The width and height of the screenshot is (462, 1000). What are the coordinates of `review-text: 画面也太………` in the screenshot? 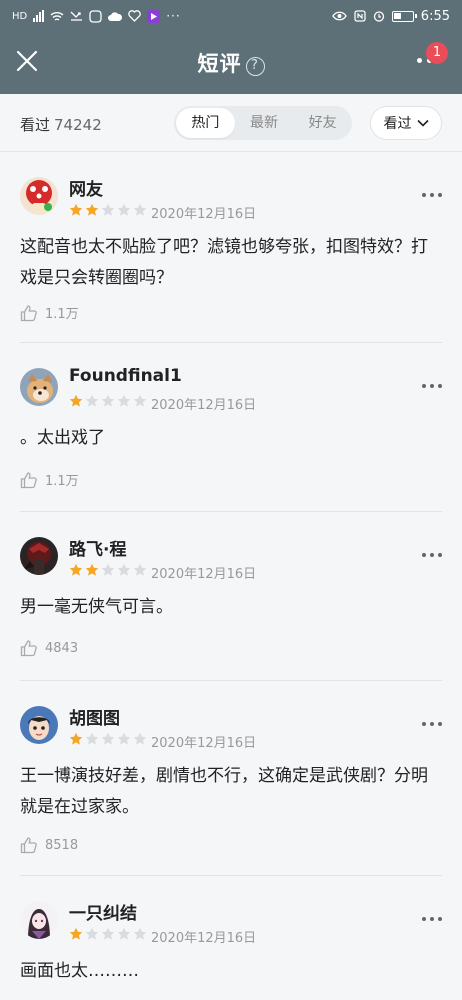 It's located at (79, 971).